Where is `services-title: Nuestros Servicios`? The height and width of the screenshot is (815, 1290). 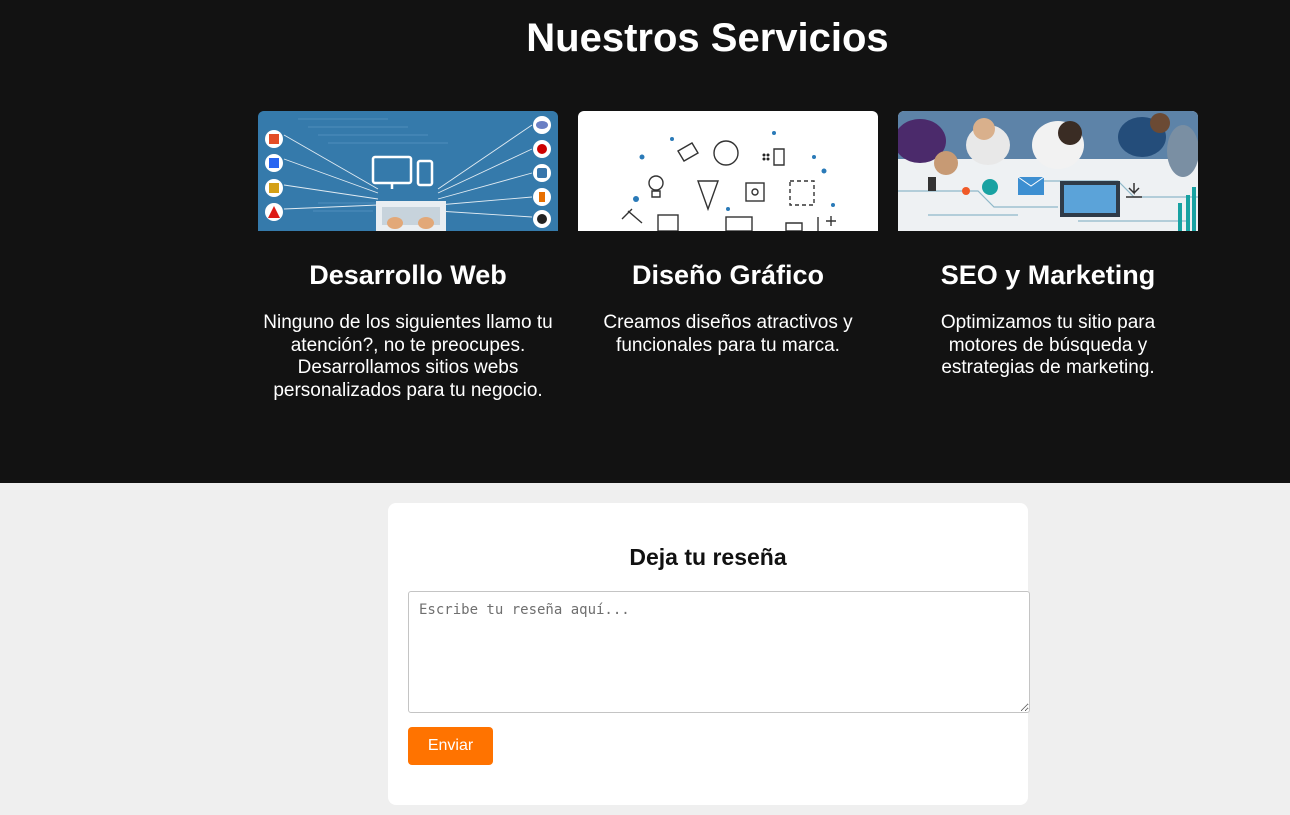 services-title: Nuestros Servicios is located at coordinates (707, 38).